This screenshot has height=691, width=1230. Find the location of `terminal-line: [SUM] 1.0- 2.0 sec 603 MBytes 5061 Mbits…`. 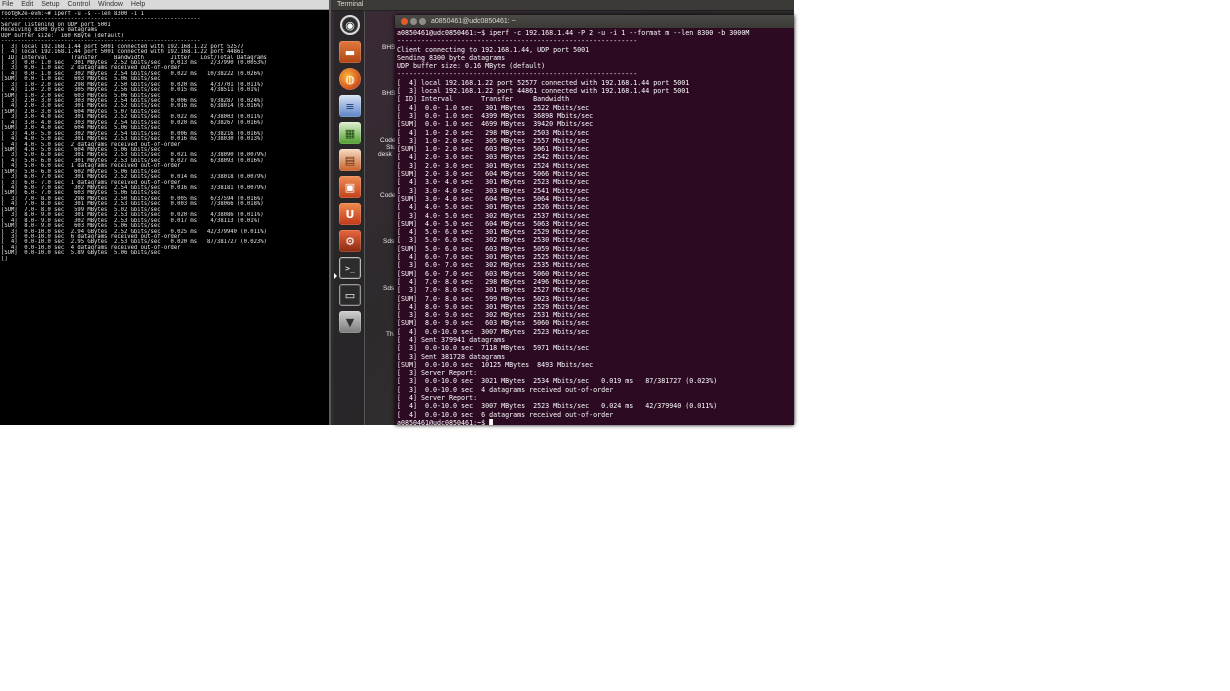

terminal-line: [SUM] 1.0- 2.0 sec 603 MBytes 5061 Mbits… is located at coordinates (493, 149).